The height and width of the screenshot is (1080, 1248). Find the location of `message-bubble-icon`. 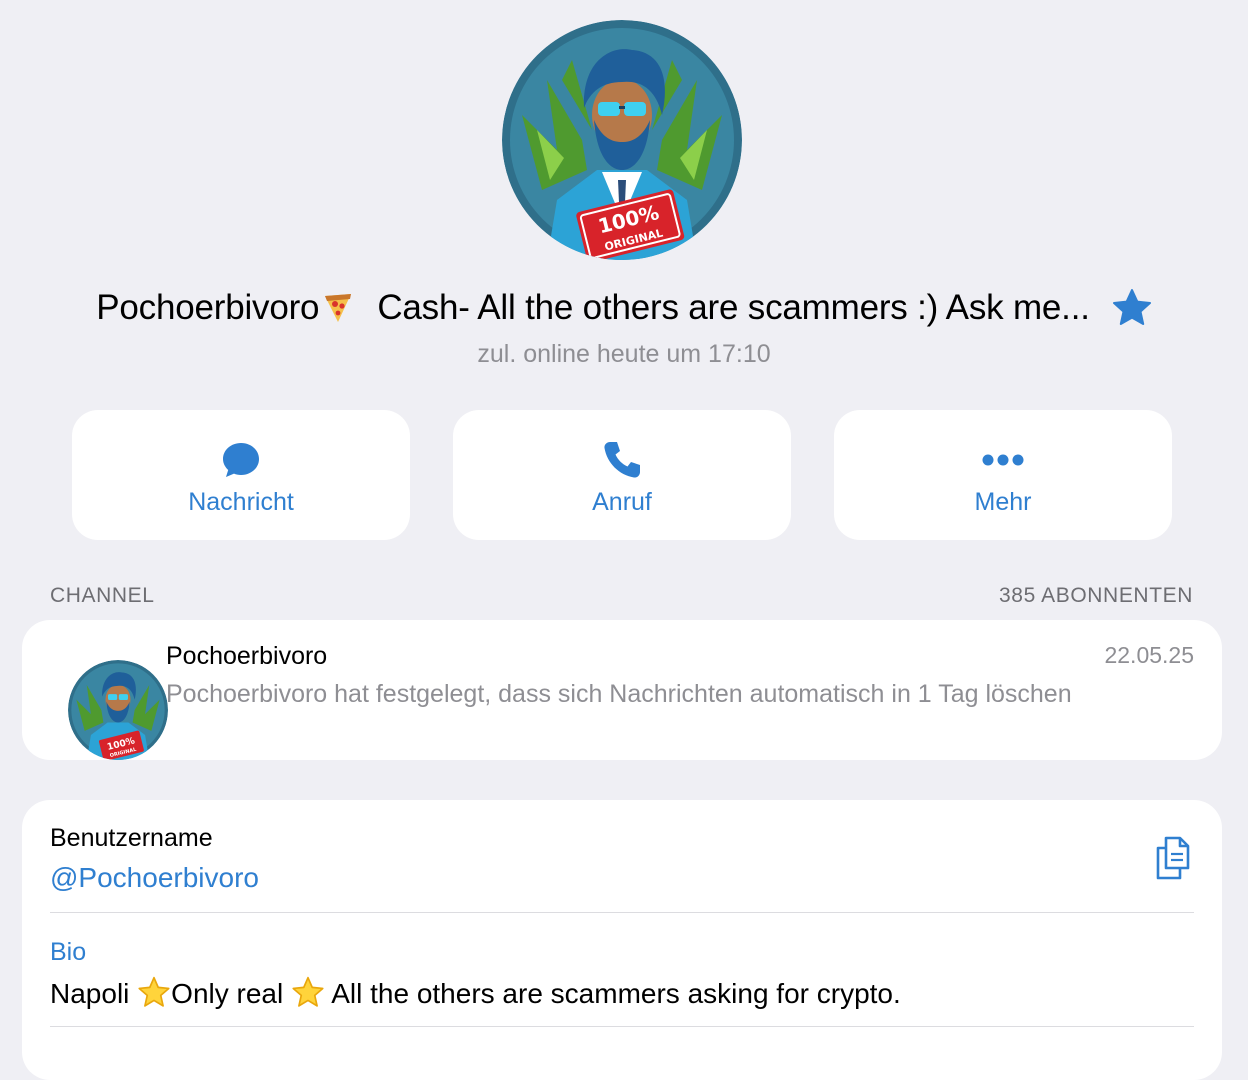

message-bubble-icon is located at coordinates (241, 460).